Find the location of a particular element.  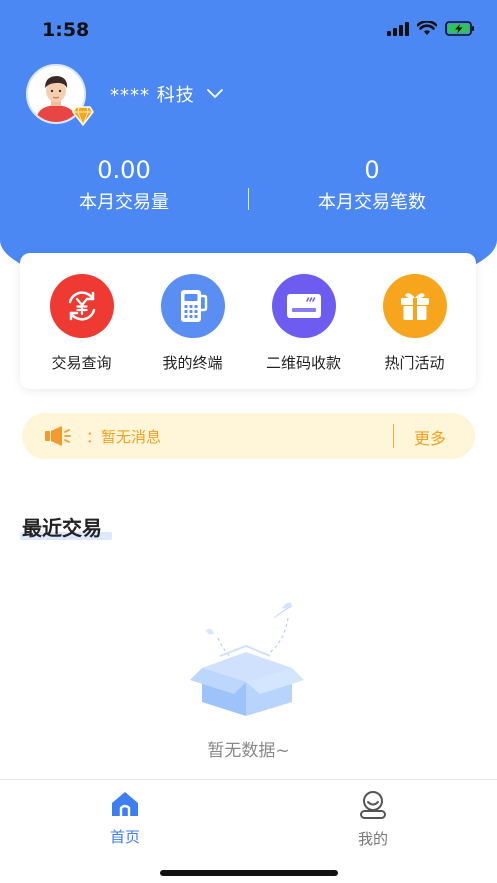

home-icon is located at coordinates (125, 804).